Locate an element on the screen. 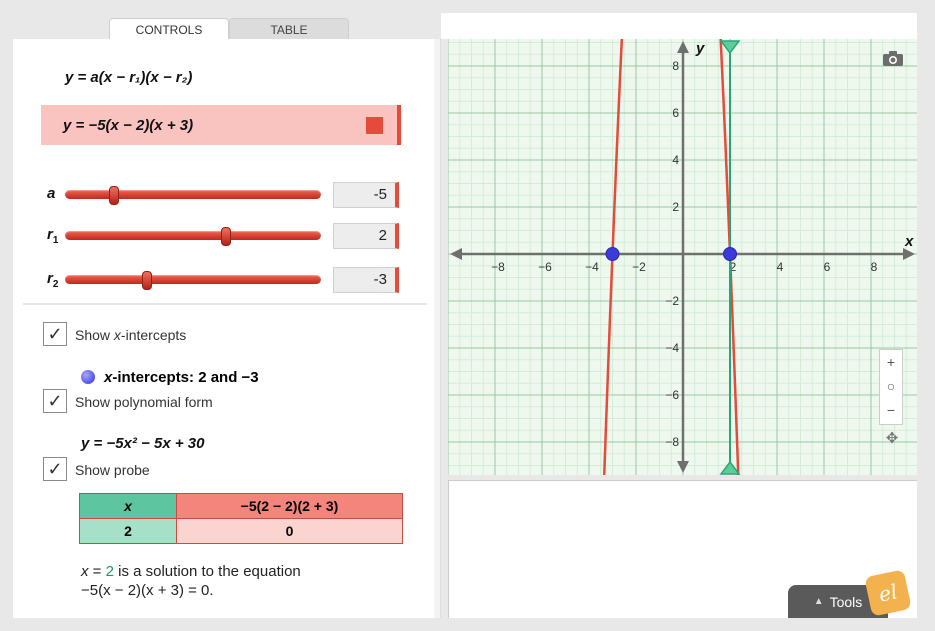 This screenshot has width=935, height=631. panel-divider is located at coordinates (225, 304).